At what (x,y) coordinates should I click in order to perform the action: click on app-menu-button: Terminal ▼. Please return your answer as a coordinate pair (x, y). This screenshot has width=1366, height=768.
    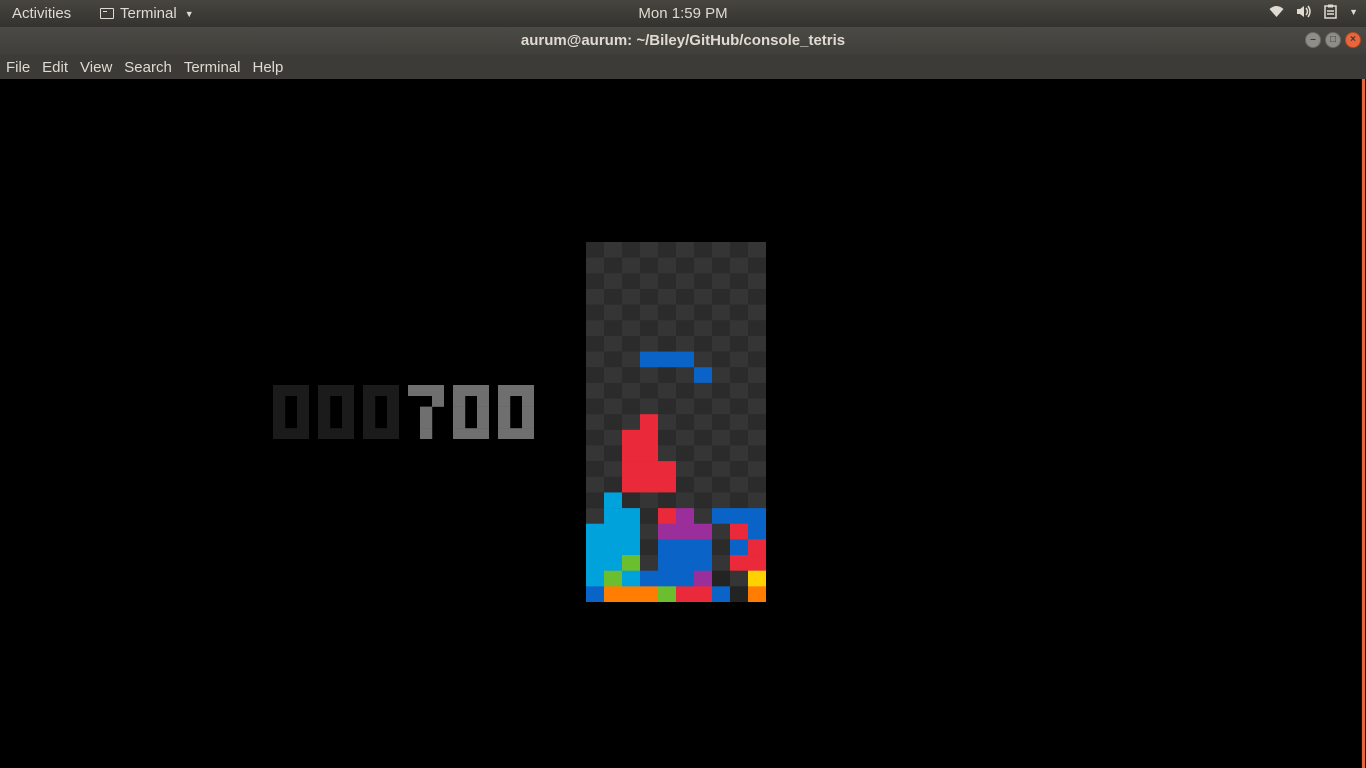
    Looking at the image, I should click on (147, 13).